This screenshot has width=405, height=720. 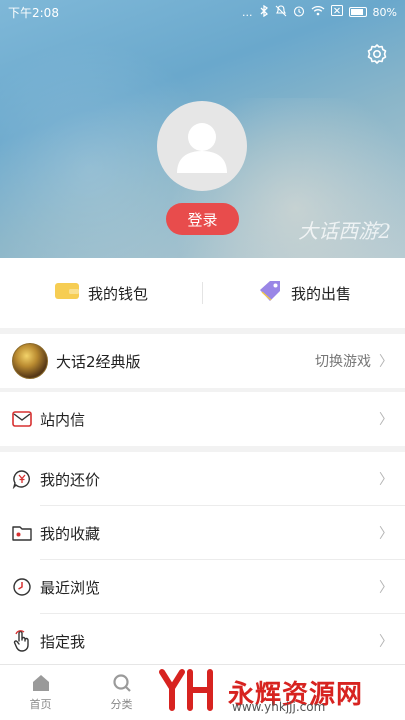 I want to click on tab-home: 首页, so click(x=40, y=692).